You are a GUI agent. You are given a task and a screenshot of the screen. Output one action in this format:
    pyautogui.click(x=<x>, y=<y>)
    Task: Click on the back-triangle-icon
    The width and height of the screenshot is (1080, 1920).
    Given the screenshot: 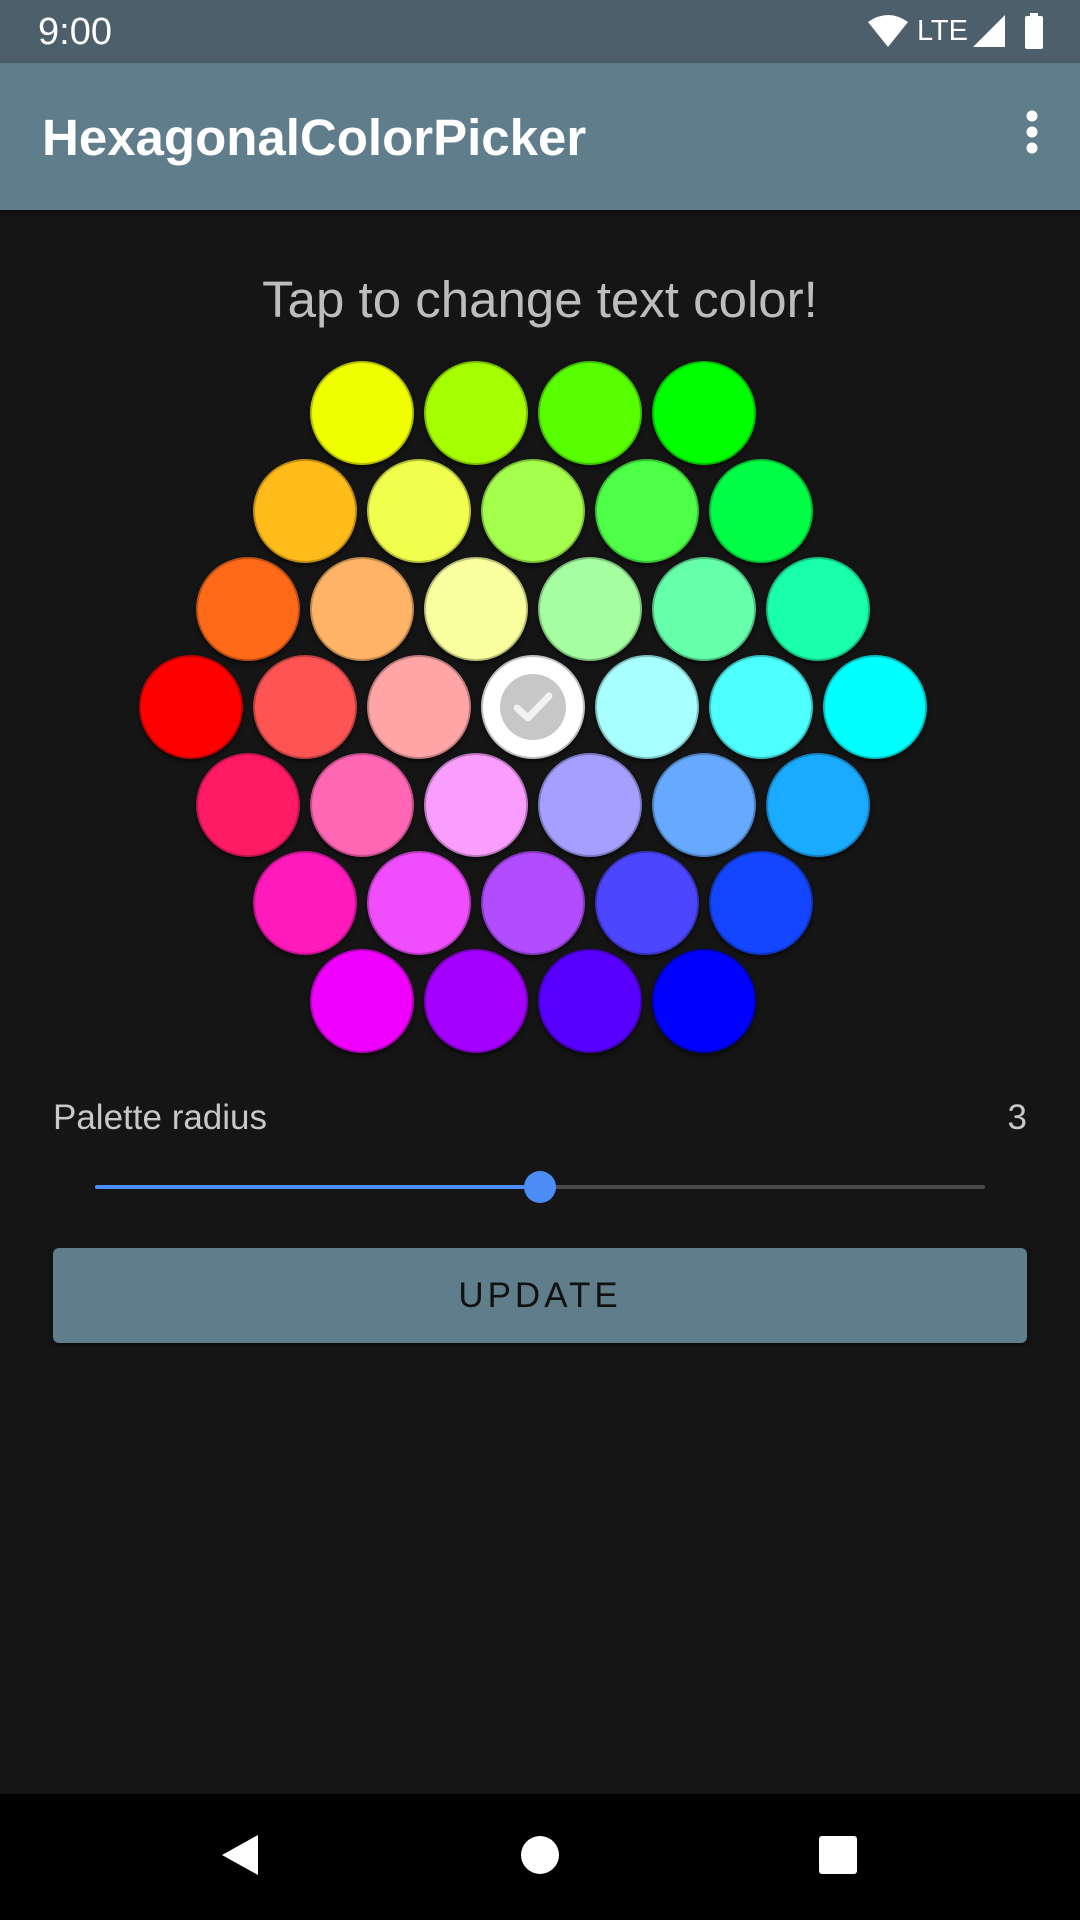 What is the action you would take?
    pyautogui.click(x=240, y=1857)
    